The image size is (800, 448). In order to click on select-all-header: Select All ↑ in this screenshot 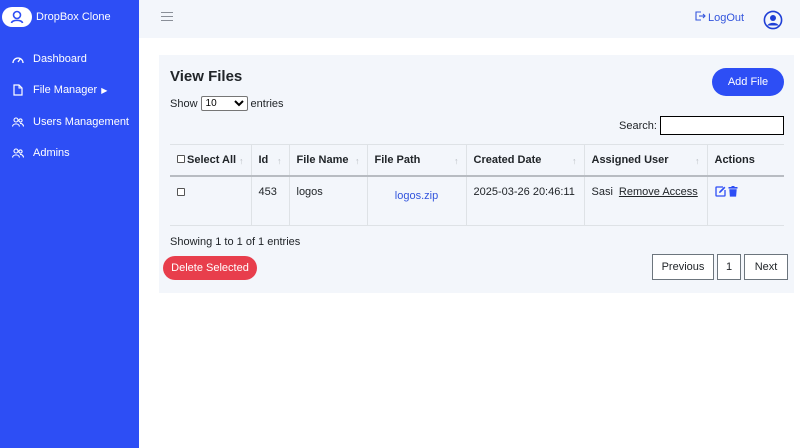, I will do `click(211, 160)`.